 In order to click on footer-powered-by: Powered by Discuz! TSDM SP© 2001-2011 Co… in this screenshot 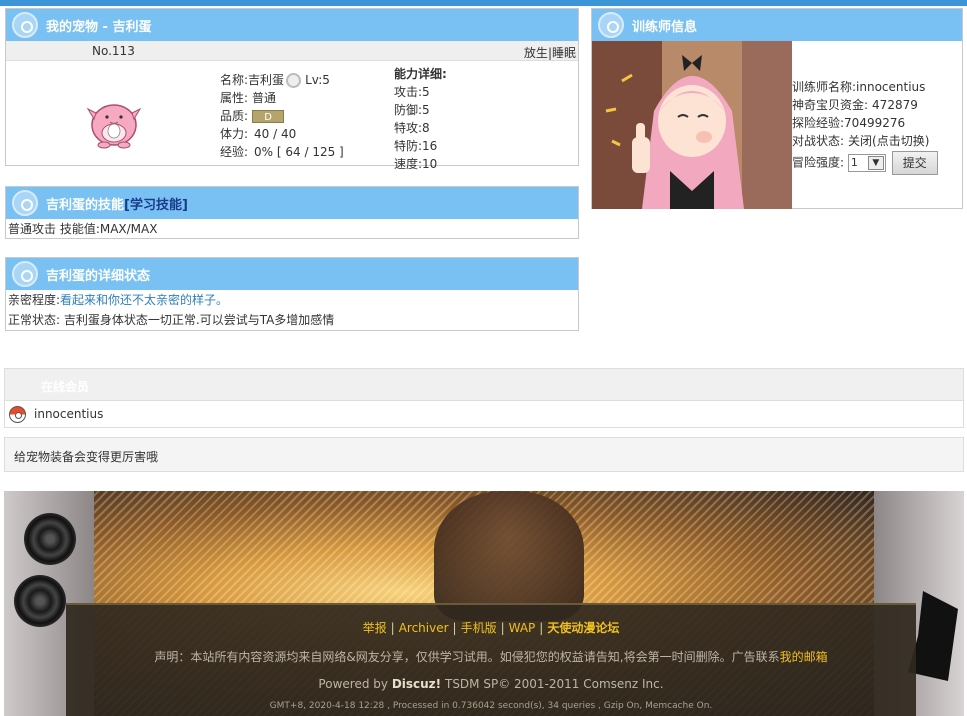, I will do `click(491, 684)`.